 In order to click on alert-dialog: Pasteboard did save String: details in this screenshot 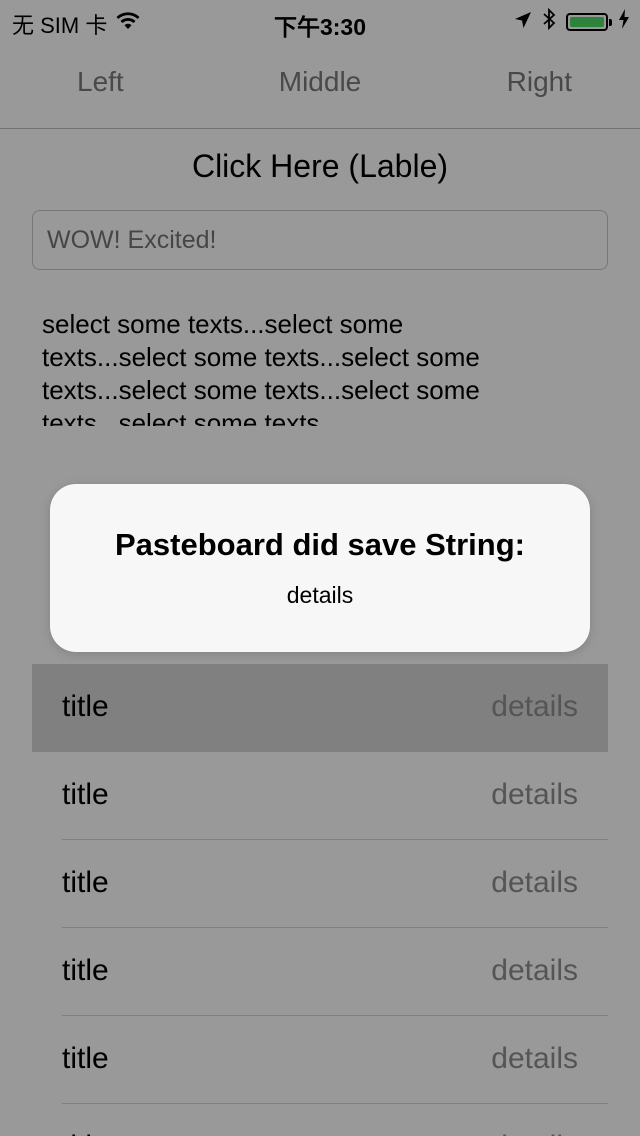, I will do `click(320, 568)`.